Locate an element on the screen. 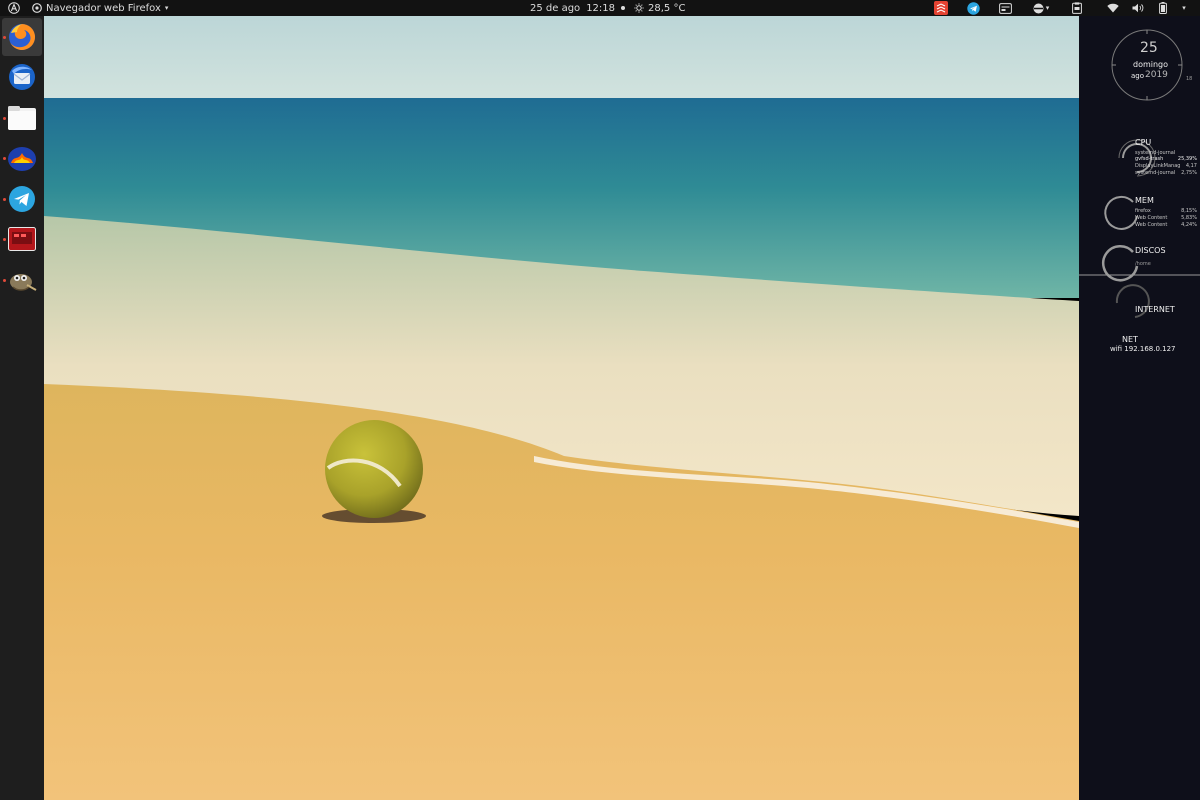 The height and width of the screenshot is (800, 1200). firefox-small-icon is located at coordinates (37, 8).